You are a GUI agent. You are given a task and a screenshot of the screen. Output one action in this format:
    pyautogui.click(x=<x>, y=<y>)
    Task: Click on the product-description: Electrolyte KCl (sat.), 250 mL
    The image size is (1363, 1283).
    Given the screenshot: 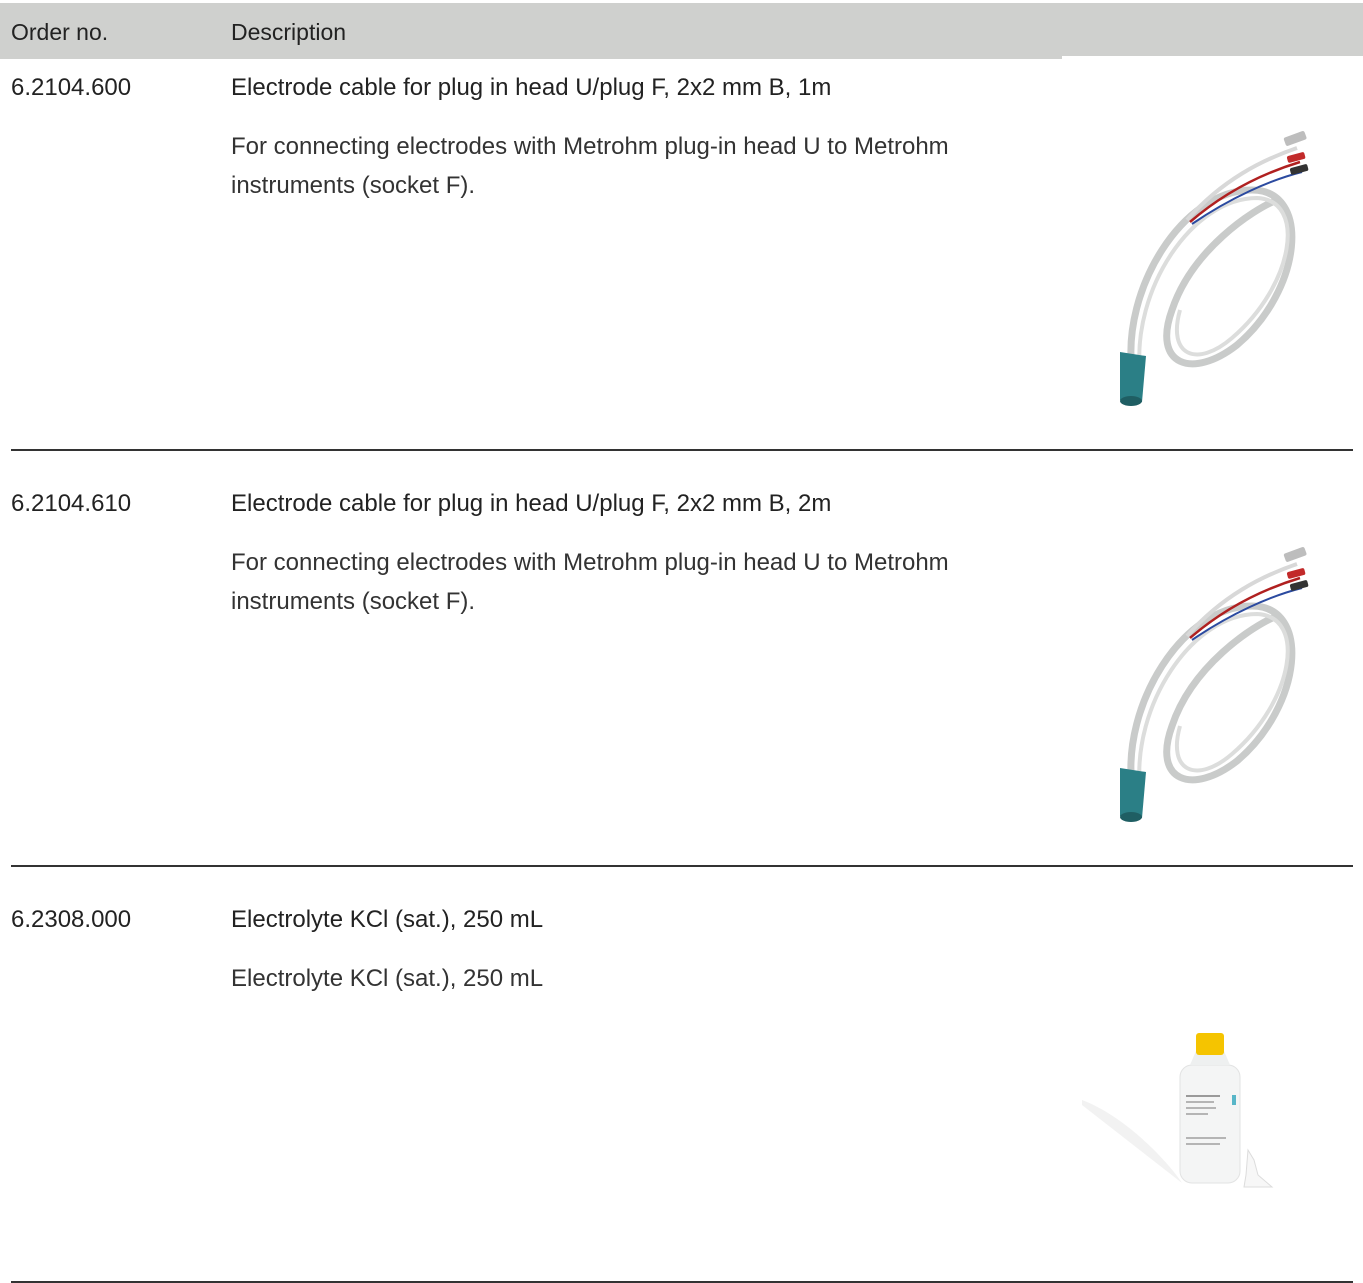 What is the action you would take?
    pyautogui.click(x=387, y=978)
    